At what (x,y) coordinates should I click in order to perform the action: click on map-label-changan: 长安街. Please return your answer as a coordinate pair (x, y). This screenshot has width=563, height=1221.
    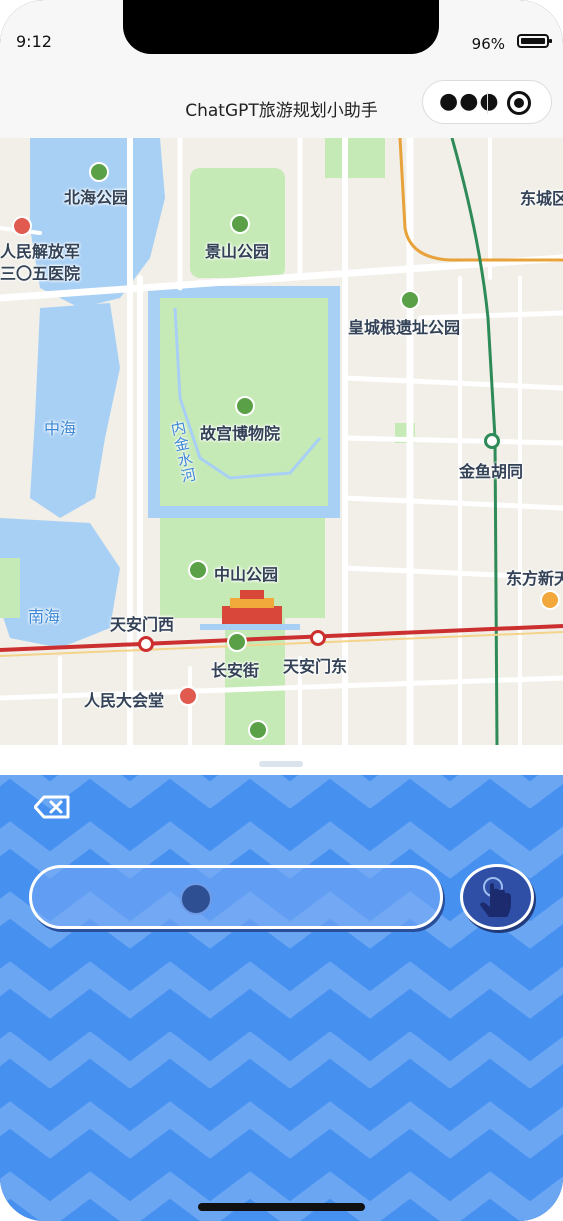
    Looking at the image, I should click on (235, 669).